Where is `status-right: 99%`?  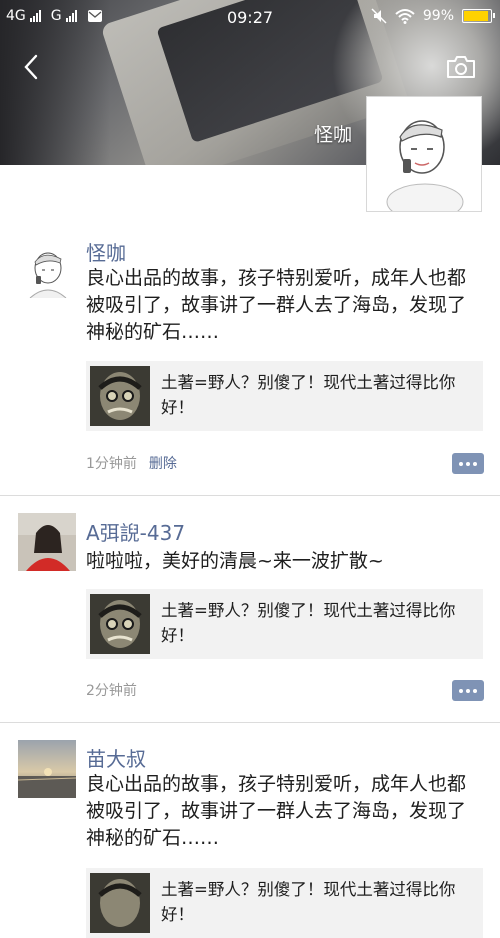
status-right: 99% is located at coordinates (433, 16).